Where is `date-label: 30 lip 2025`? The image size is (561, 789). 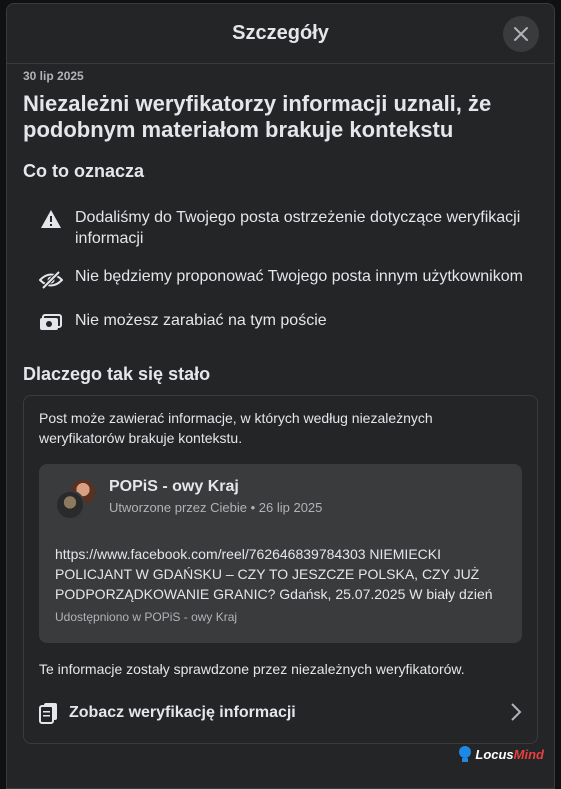
date-label: 30 lip 2025 is located at coordinates (53, 76).